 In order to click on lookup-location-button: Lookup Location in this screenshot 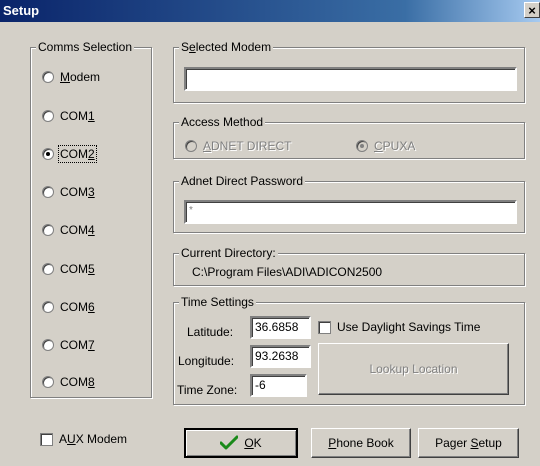, I will do `click(413, 369)`.